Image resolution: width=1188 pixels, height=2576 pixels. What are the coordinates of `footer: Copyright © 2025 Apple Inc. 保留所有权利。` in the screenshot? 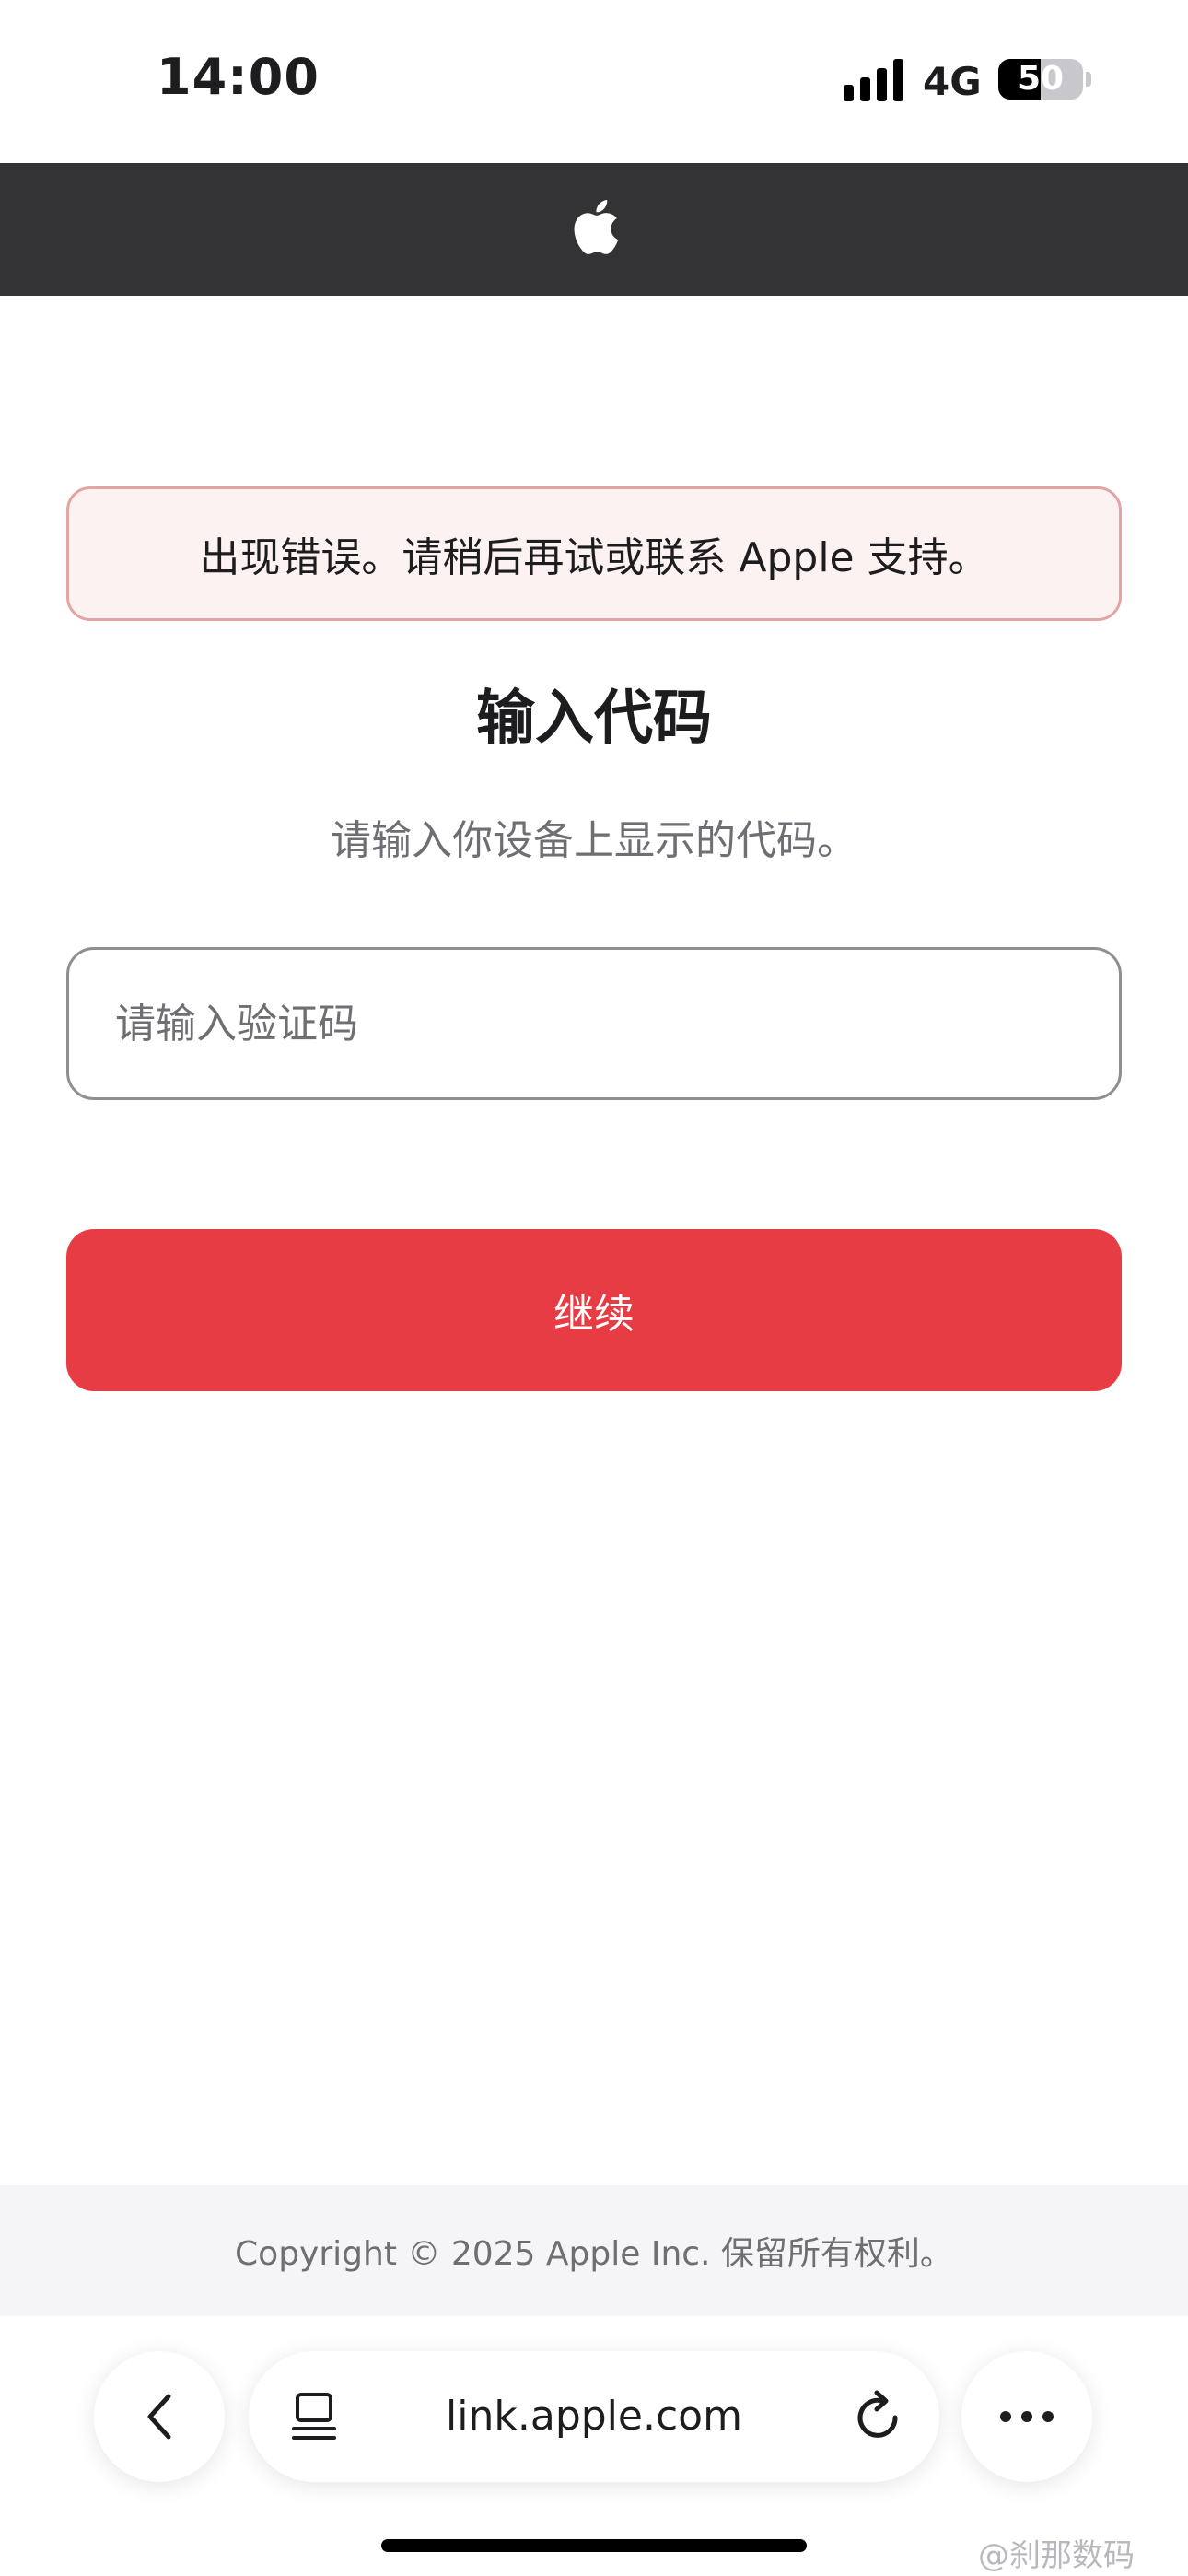 It's located at (594, 2250).